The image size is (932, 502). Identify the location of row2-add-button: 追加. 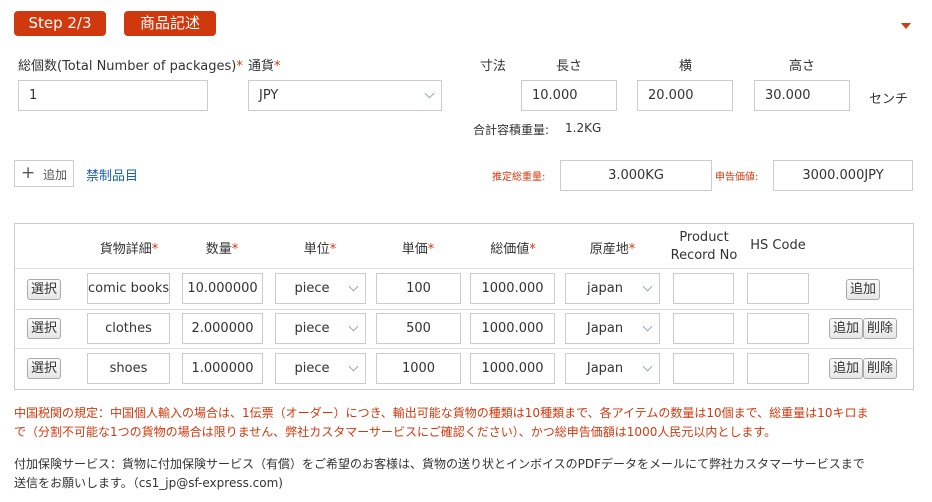
(846, 328).